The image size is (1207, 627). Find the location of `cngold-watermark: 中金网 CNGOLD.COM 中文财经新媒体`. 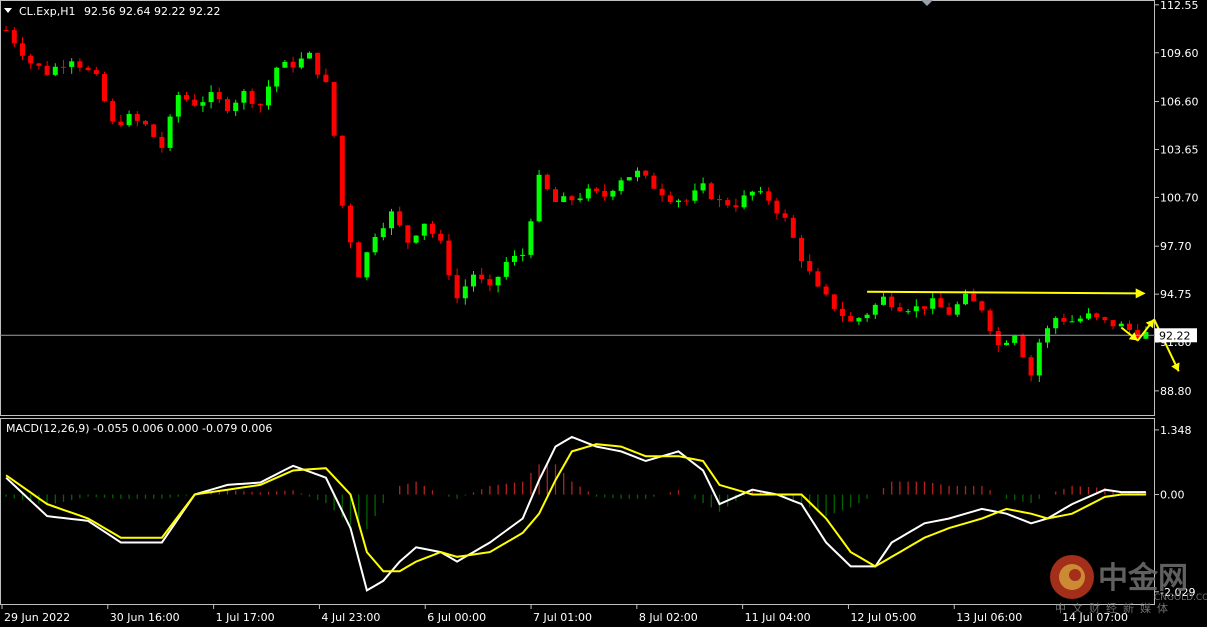

cngold-watermark: 中金网 CNGOLD.COM 中文财经新媒体 is located at coordinates (1128, 585).